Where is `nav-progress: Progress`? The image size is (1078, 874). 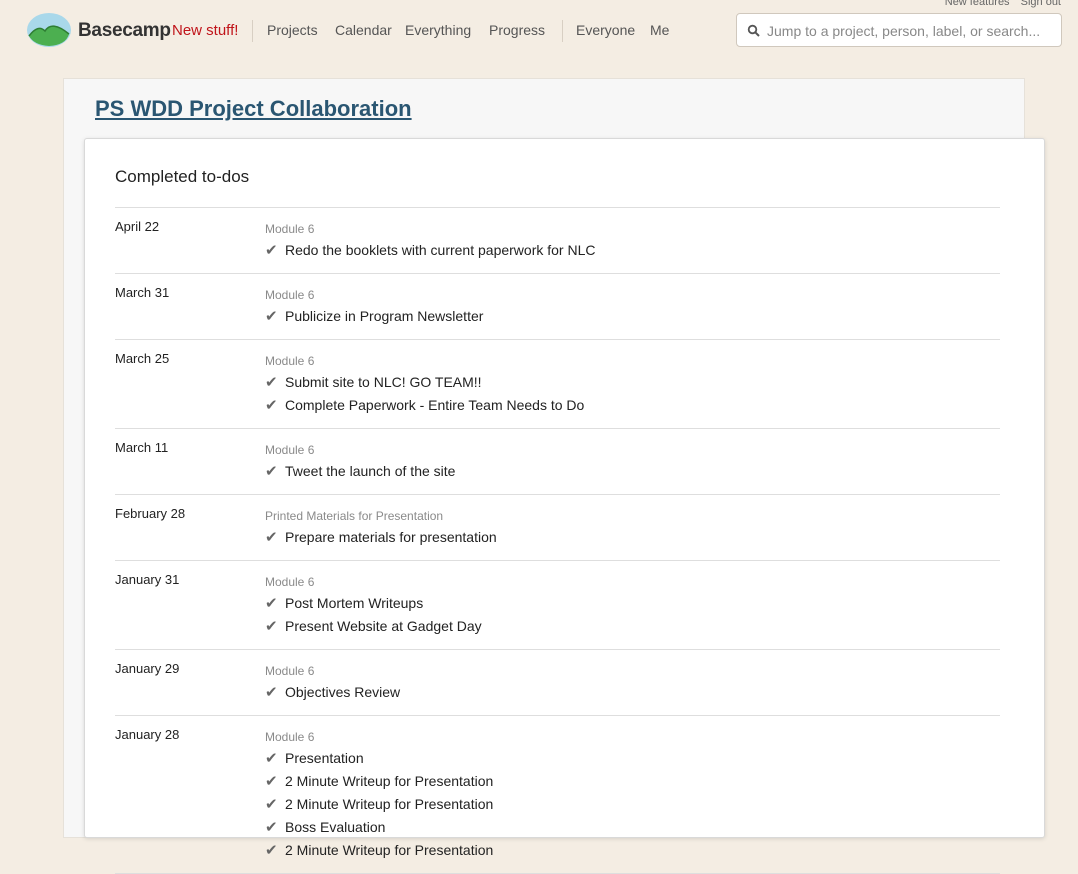 nav-progress: Progress is located at coordinates (517, 30).